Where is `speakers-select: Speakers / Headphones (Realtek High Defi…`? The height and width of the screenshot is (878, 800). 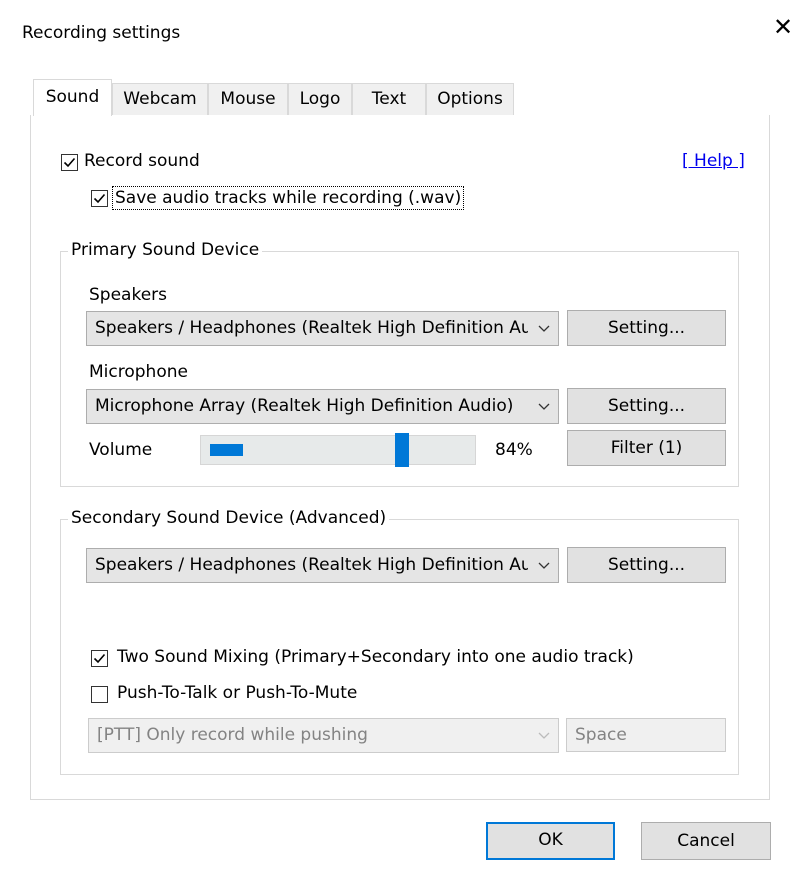
speakers-select: Speakers / Headphones (Realtek High Defi… is located at coordinates (322, 328).